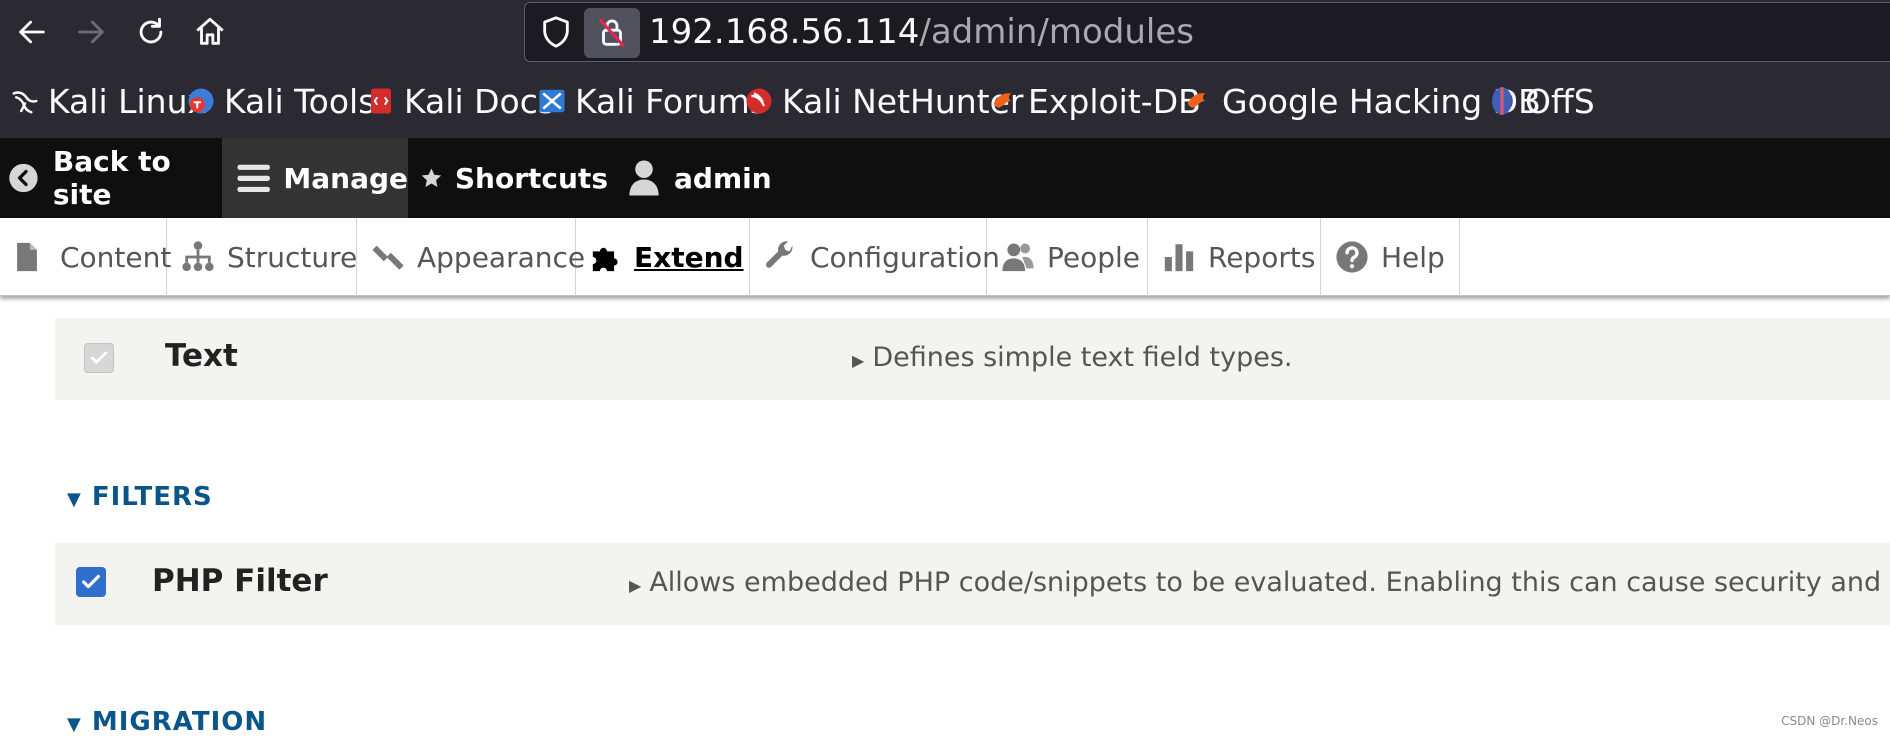 This screenshot has width=1890, height=737. Describe the element at coordinates (128, 101) in the screenshot. I see `bookmark-label: Kali Linux` at that location.